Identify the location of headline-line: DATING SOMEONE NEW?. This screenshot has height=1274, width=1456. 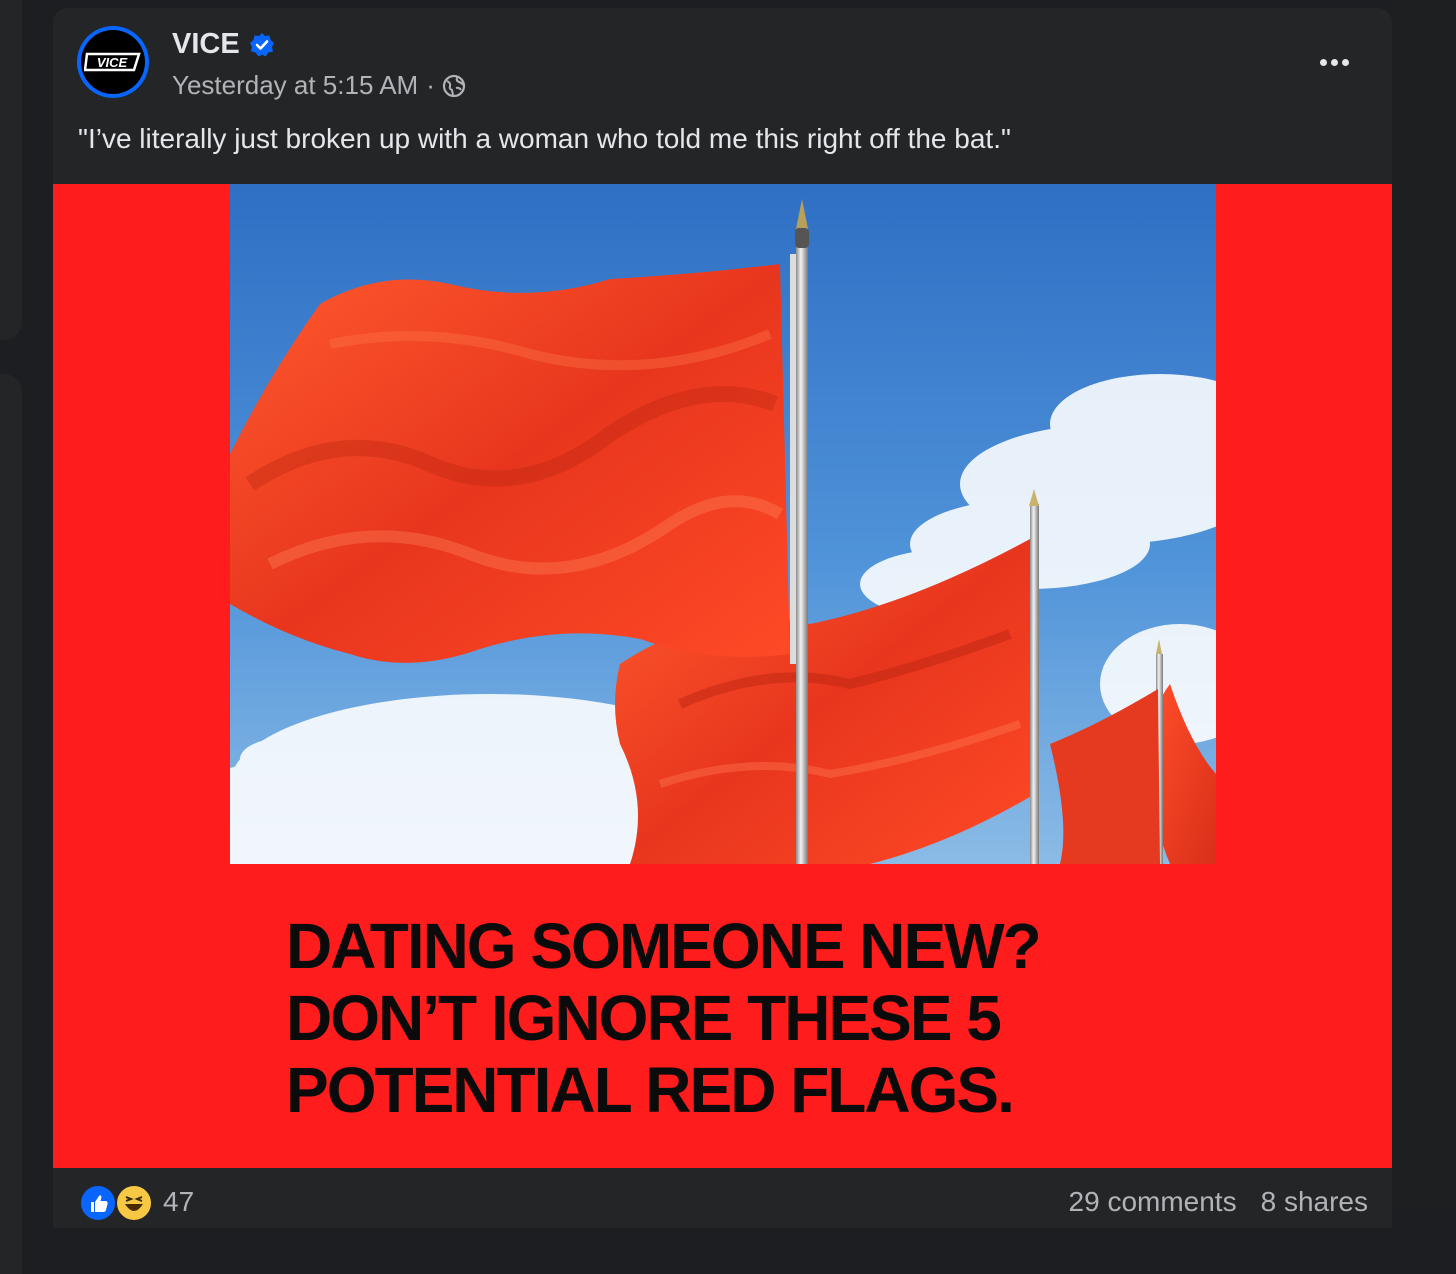
(664, 946).